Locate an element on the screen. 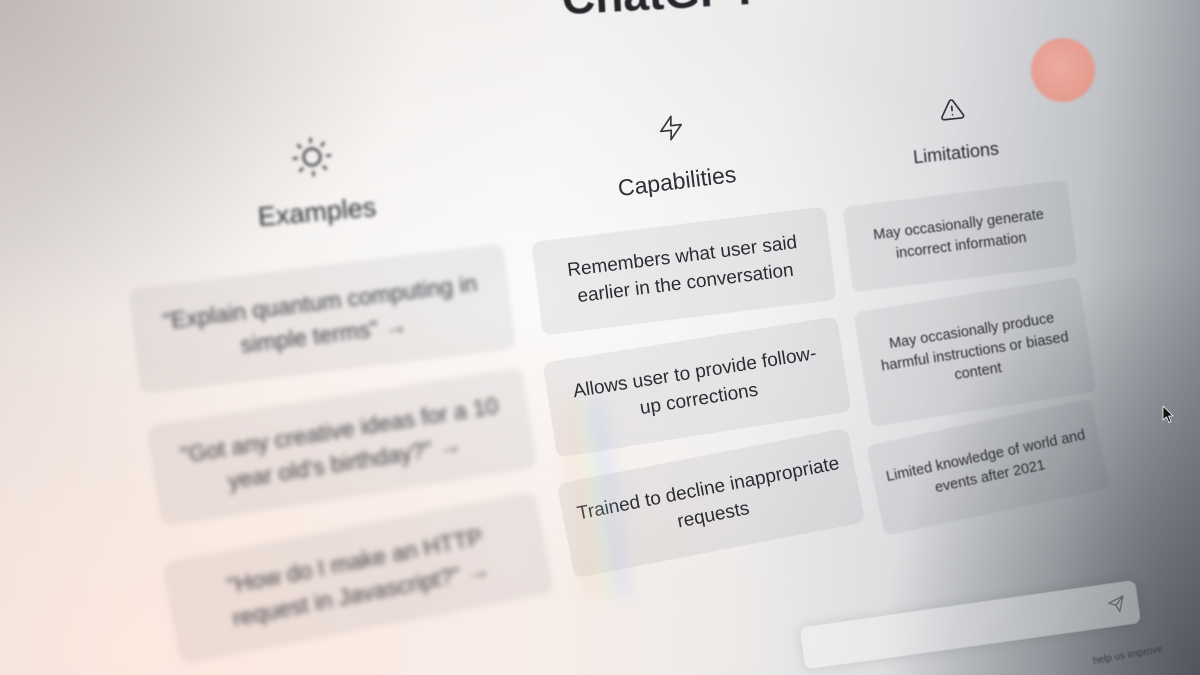 The image size is (1200, 675). warning-icon is located at coordinates (952, 110).